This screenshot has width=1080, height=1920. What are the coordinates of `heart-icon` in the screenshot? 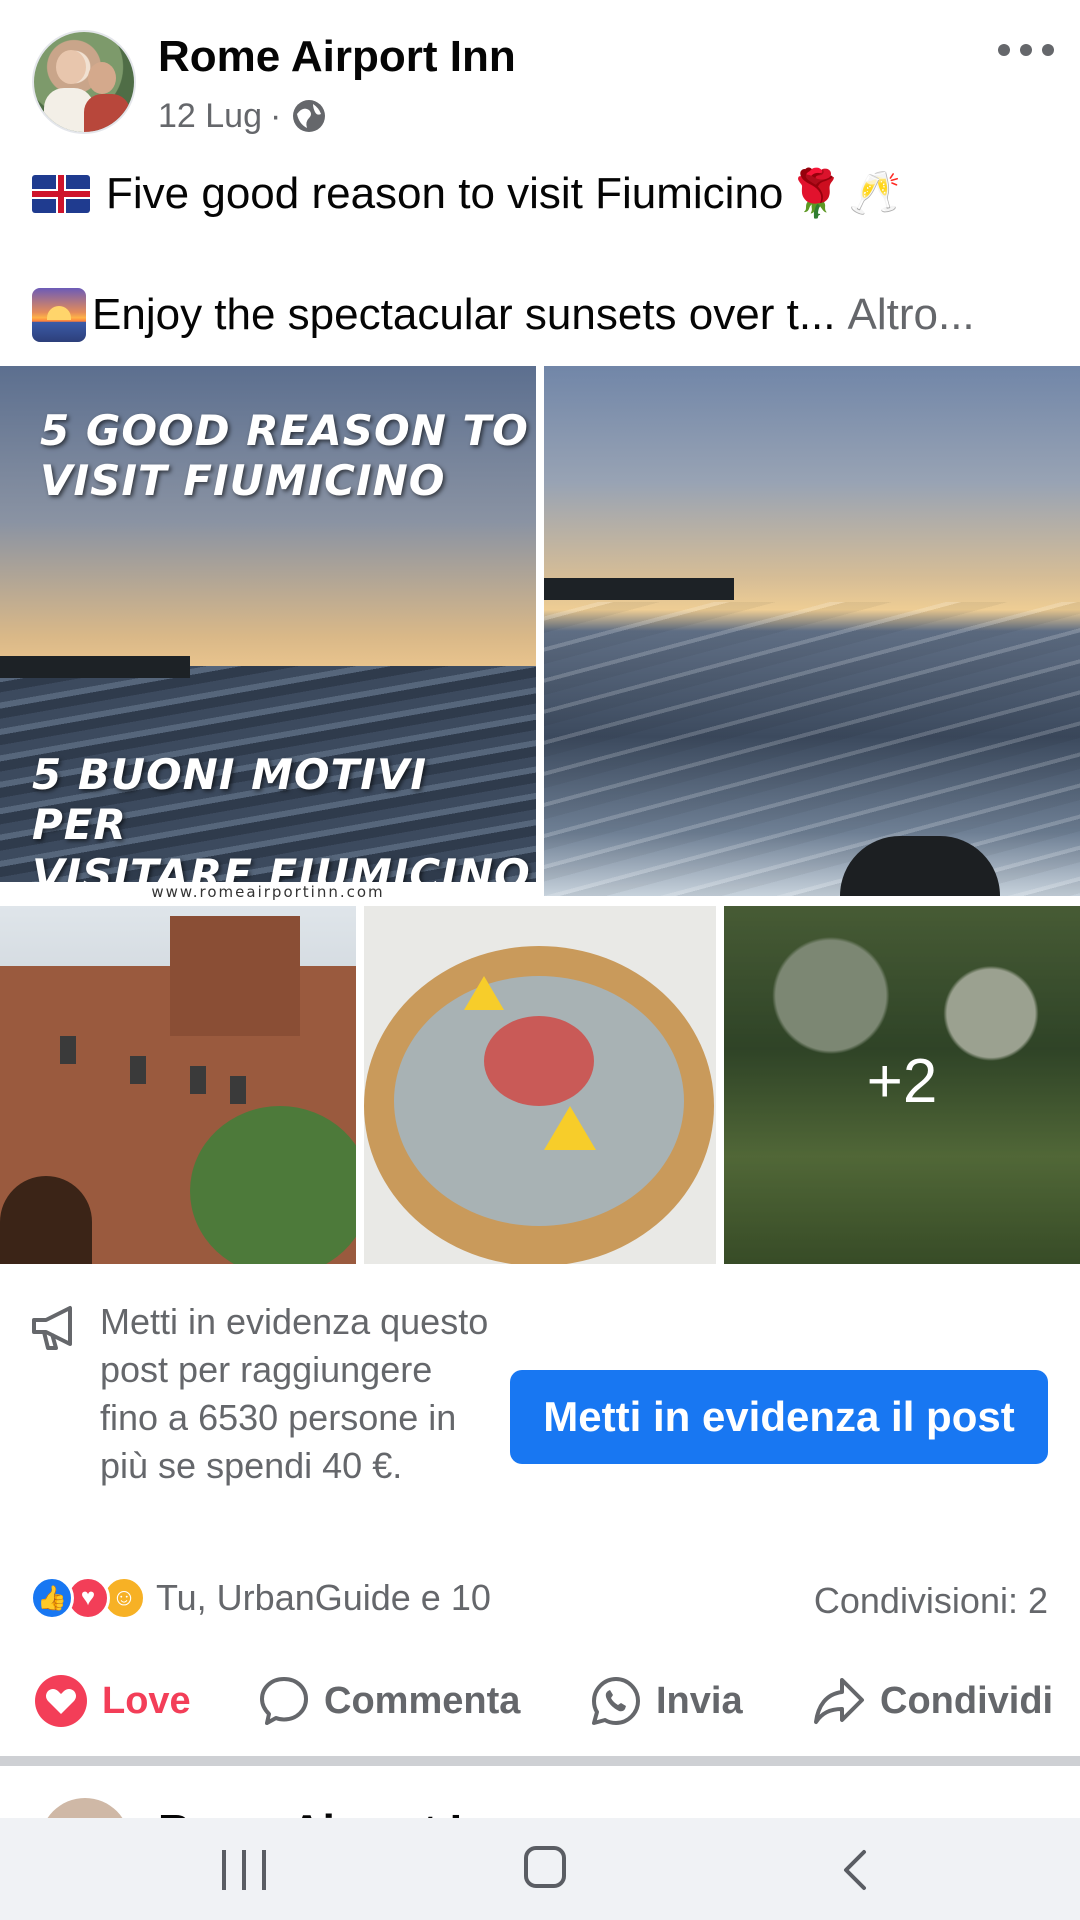 It's located at (61, 1701).